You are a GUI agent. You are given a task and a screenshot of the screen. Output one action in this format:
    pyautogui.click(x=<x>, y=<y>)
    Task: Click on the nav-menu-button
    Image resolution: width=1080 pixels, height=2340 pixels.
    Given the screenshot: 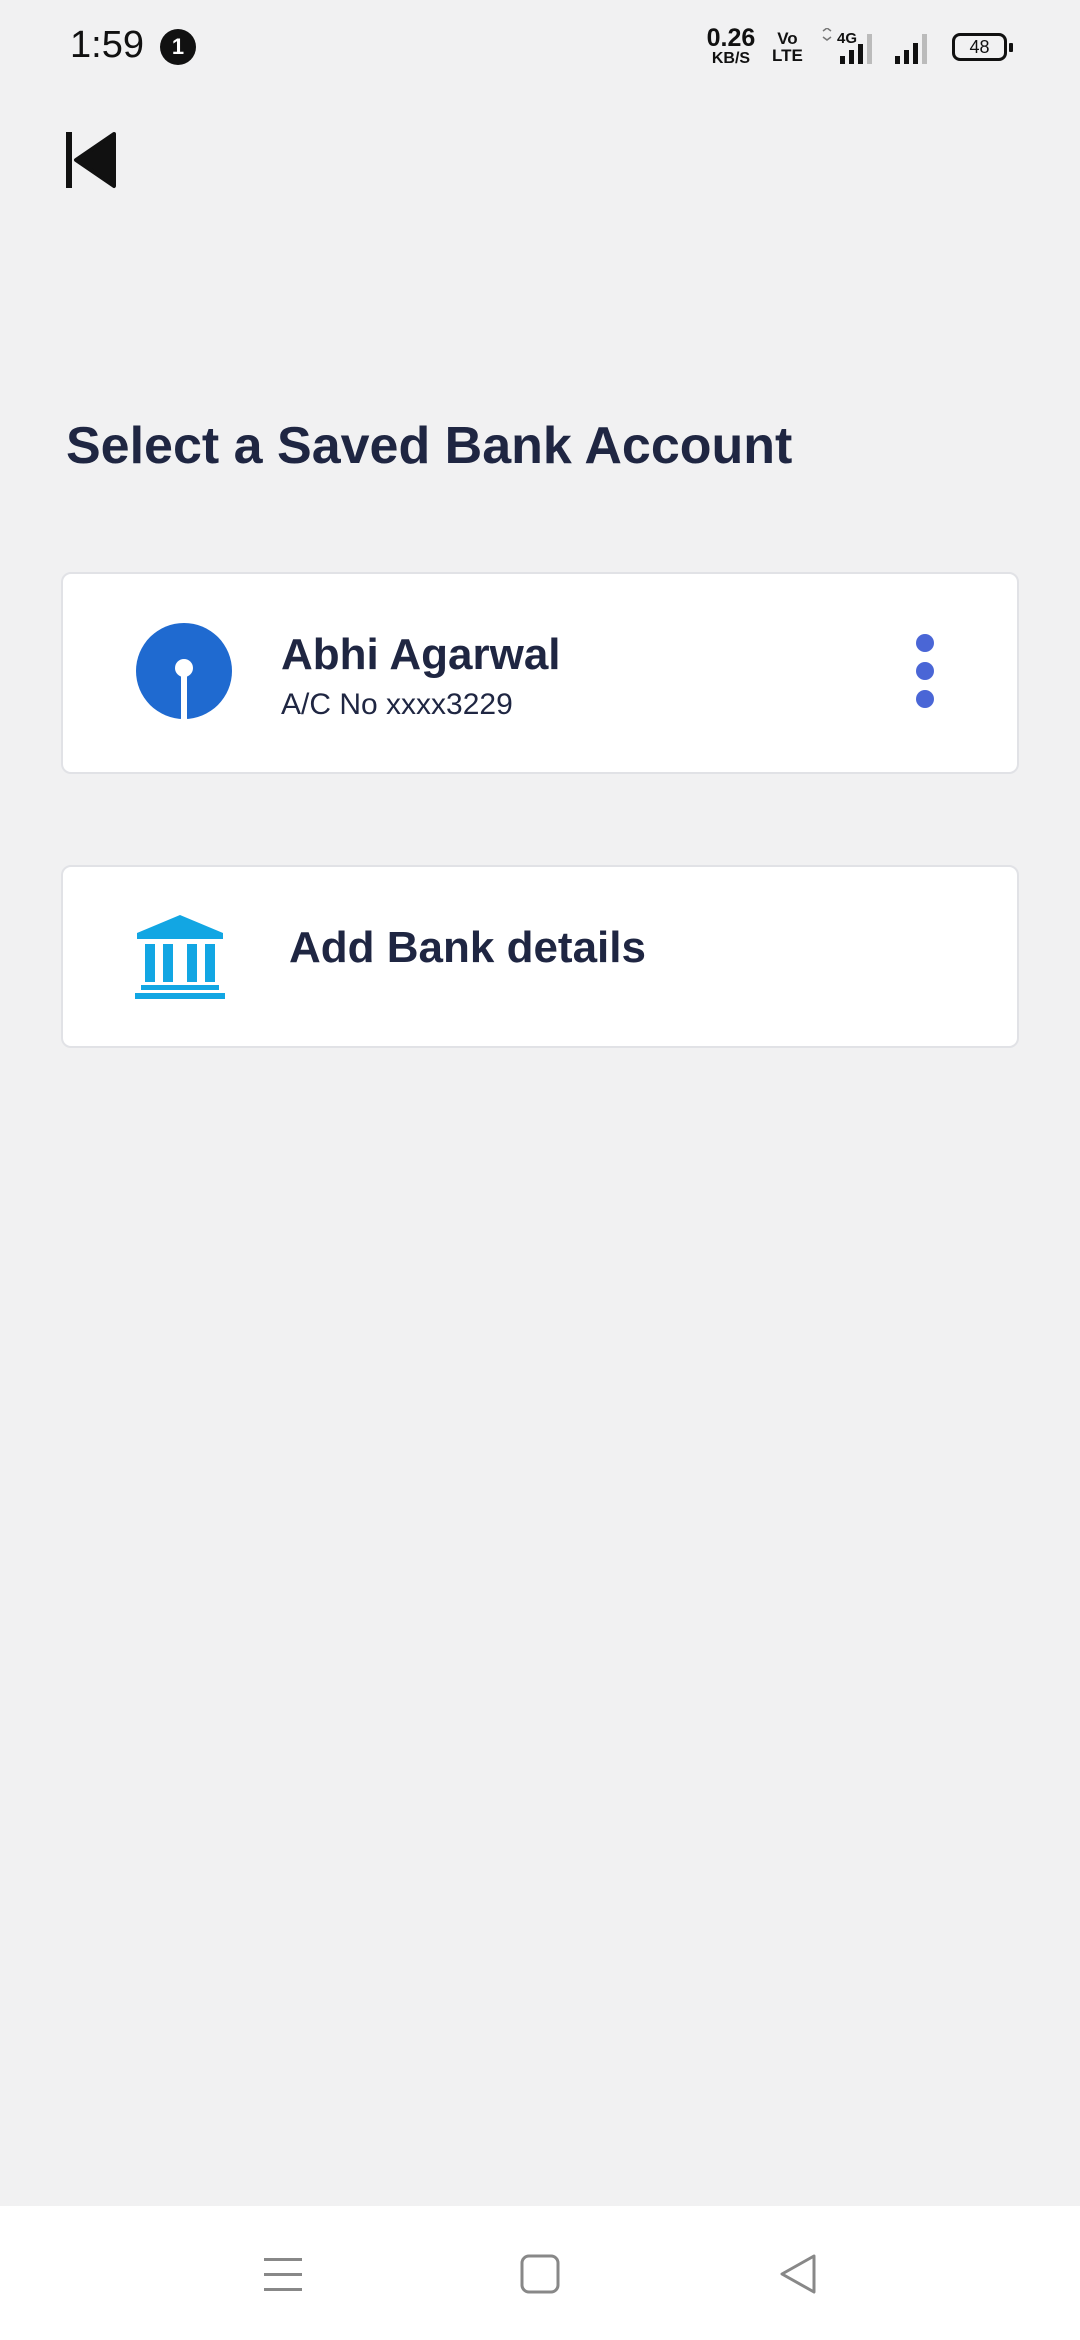 What is the action you would take?
    pyautogui.click(x=282, y=2274)
    